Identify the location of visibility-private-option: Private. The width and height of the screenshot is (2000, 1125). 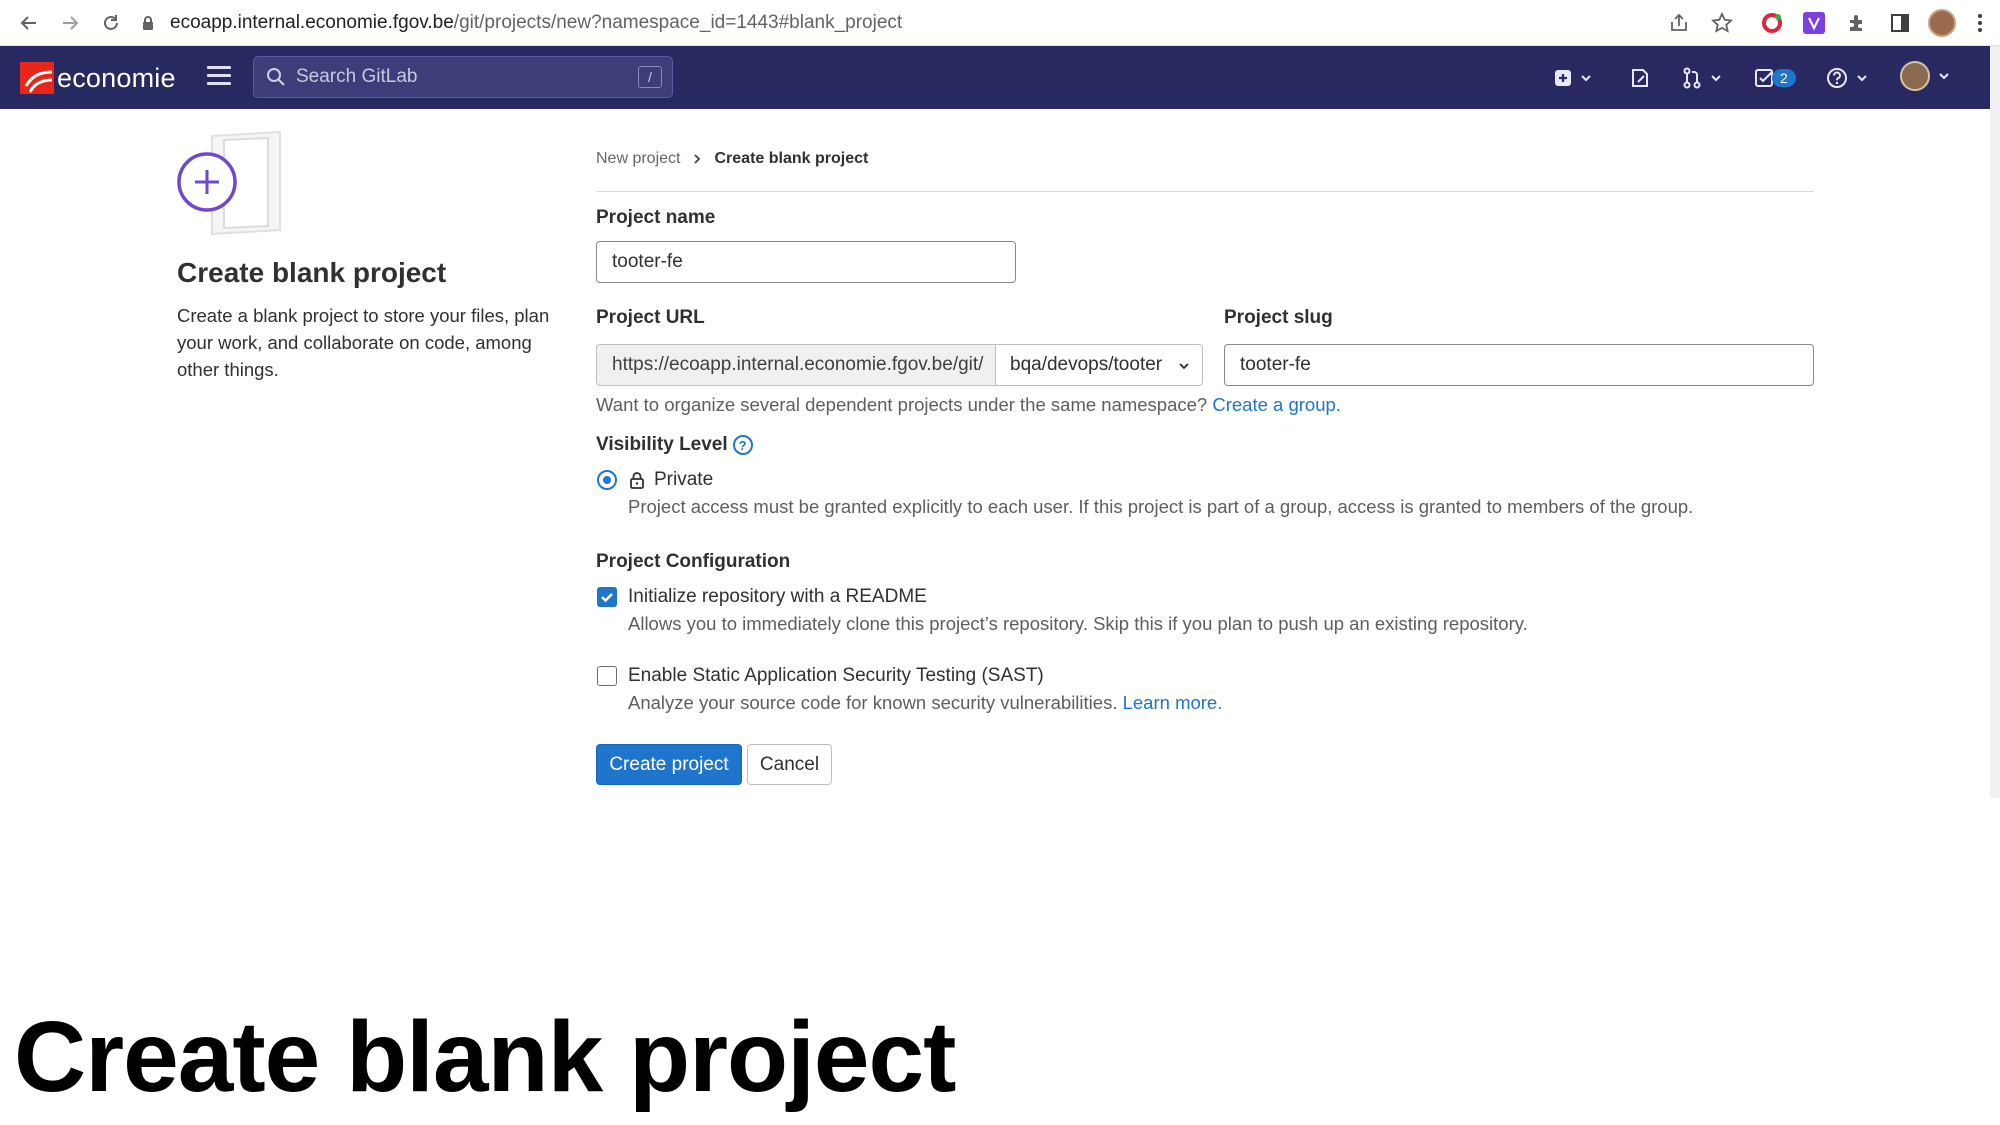
(670, 480).